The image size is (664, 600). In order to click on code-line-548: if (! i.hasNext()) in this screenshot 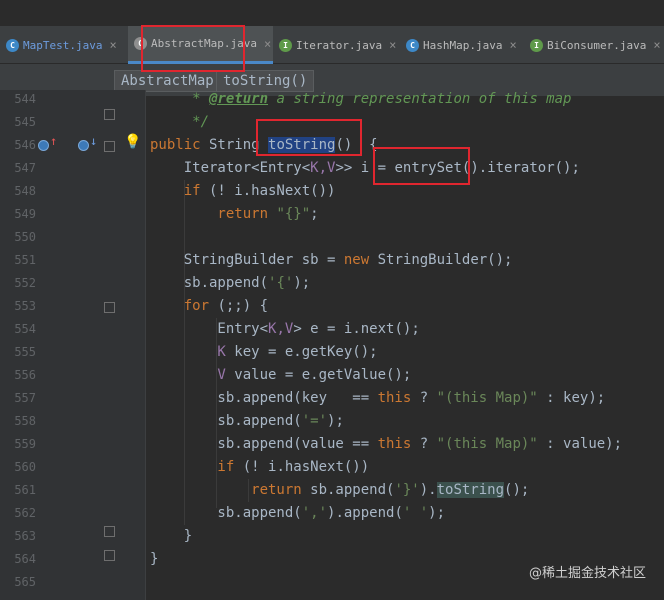, I will do `click(243, 191)`.